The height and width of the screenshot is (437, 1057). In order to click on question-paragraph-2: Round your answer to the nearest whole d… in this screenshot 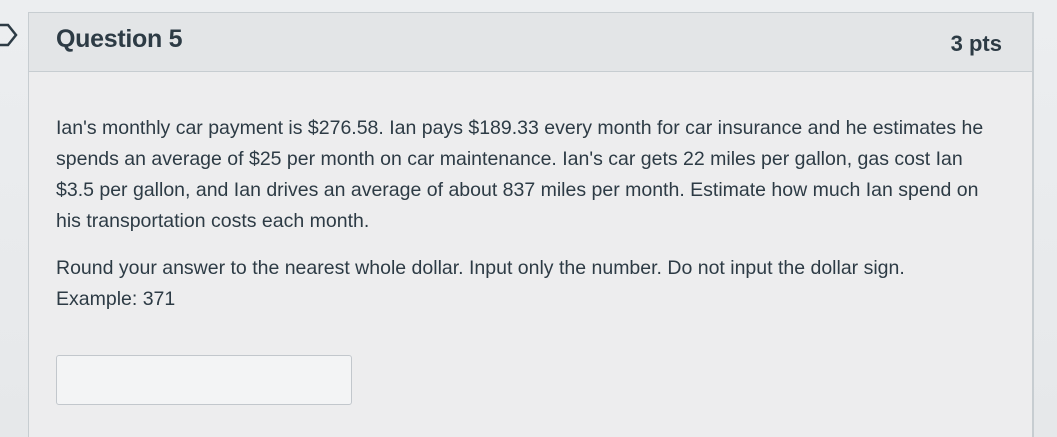, I will do `click(480, 283)`.